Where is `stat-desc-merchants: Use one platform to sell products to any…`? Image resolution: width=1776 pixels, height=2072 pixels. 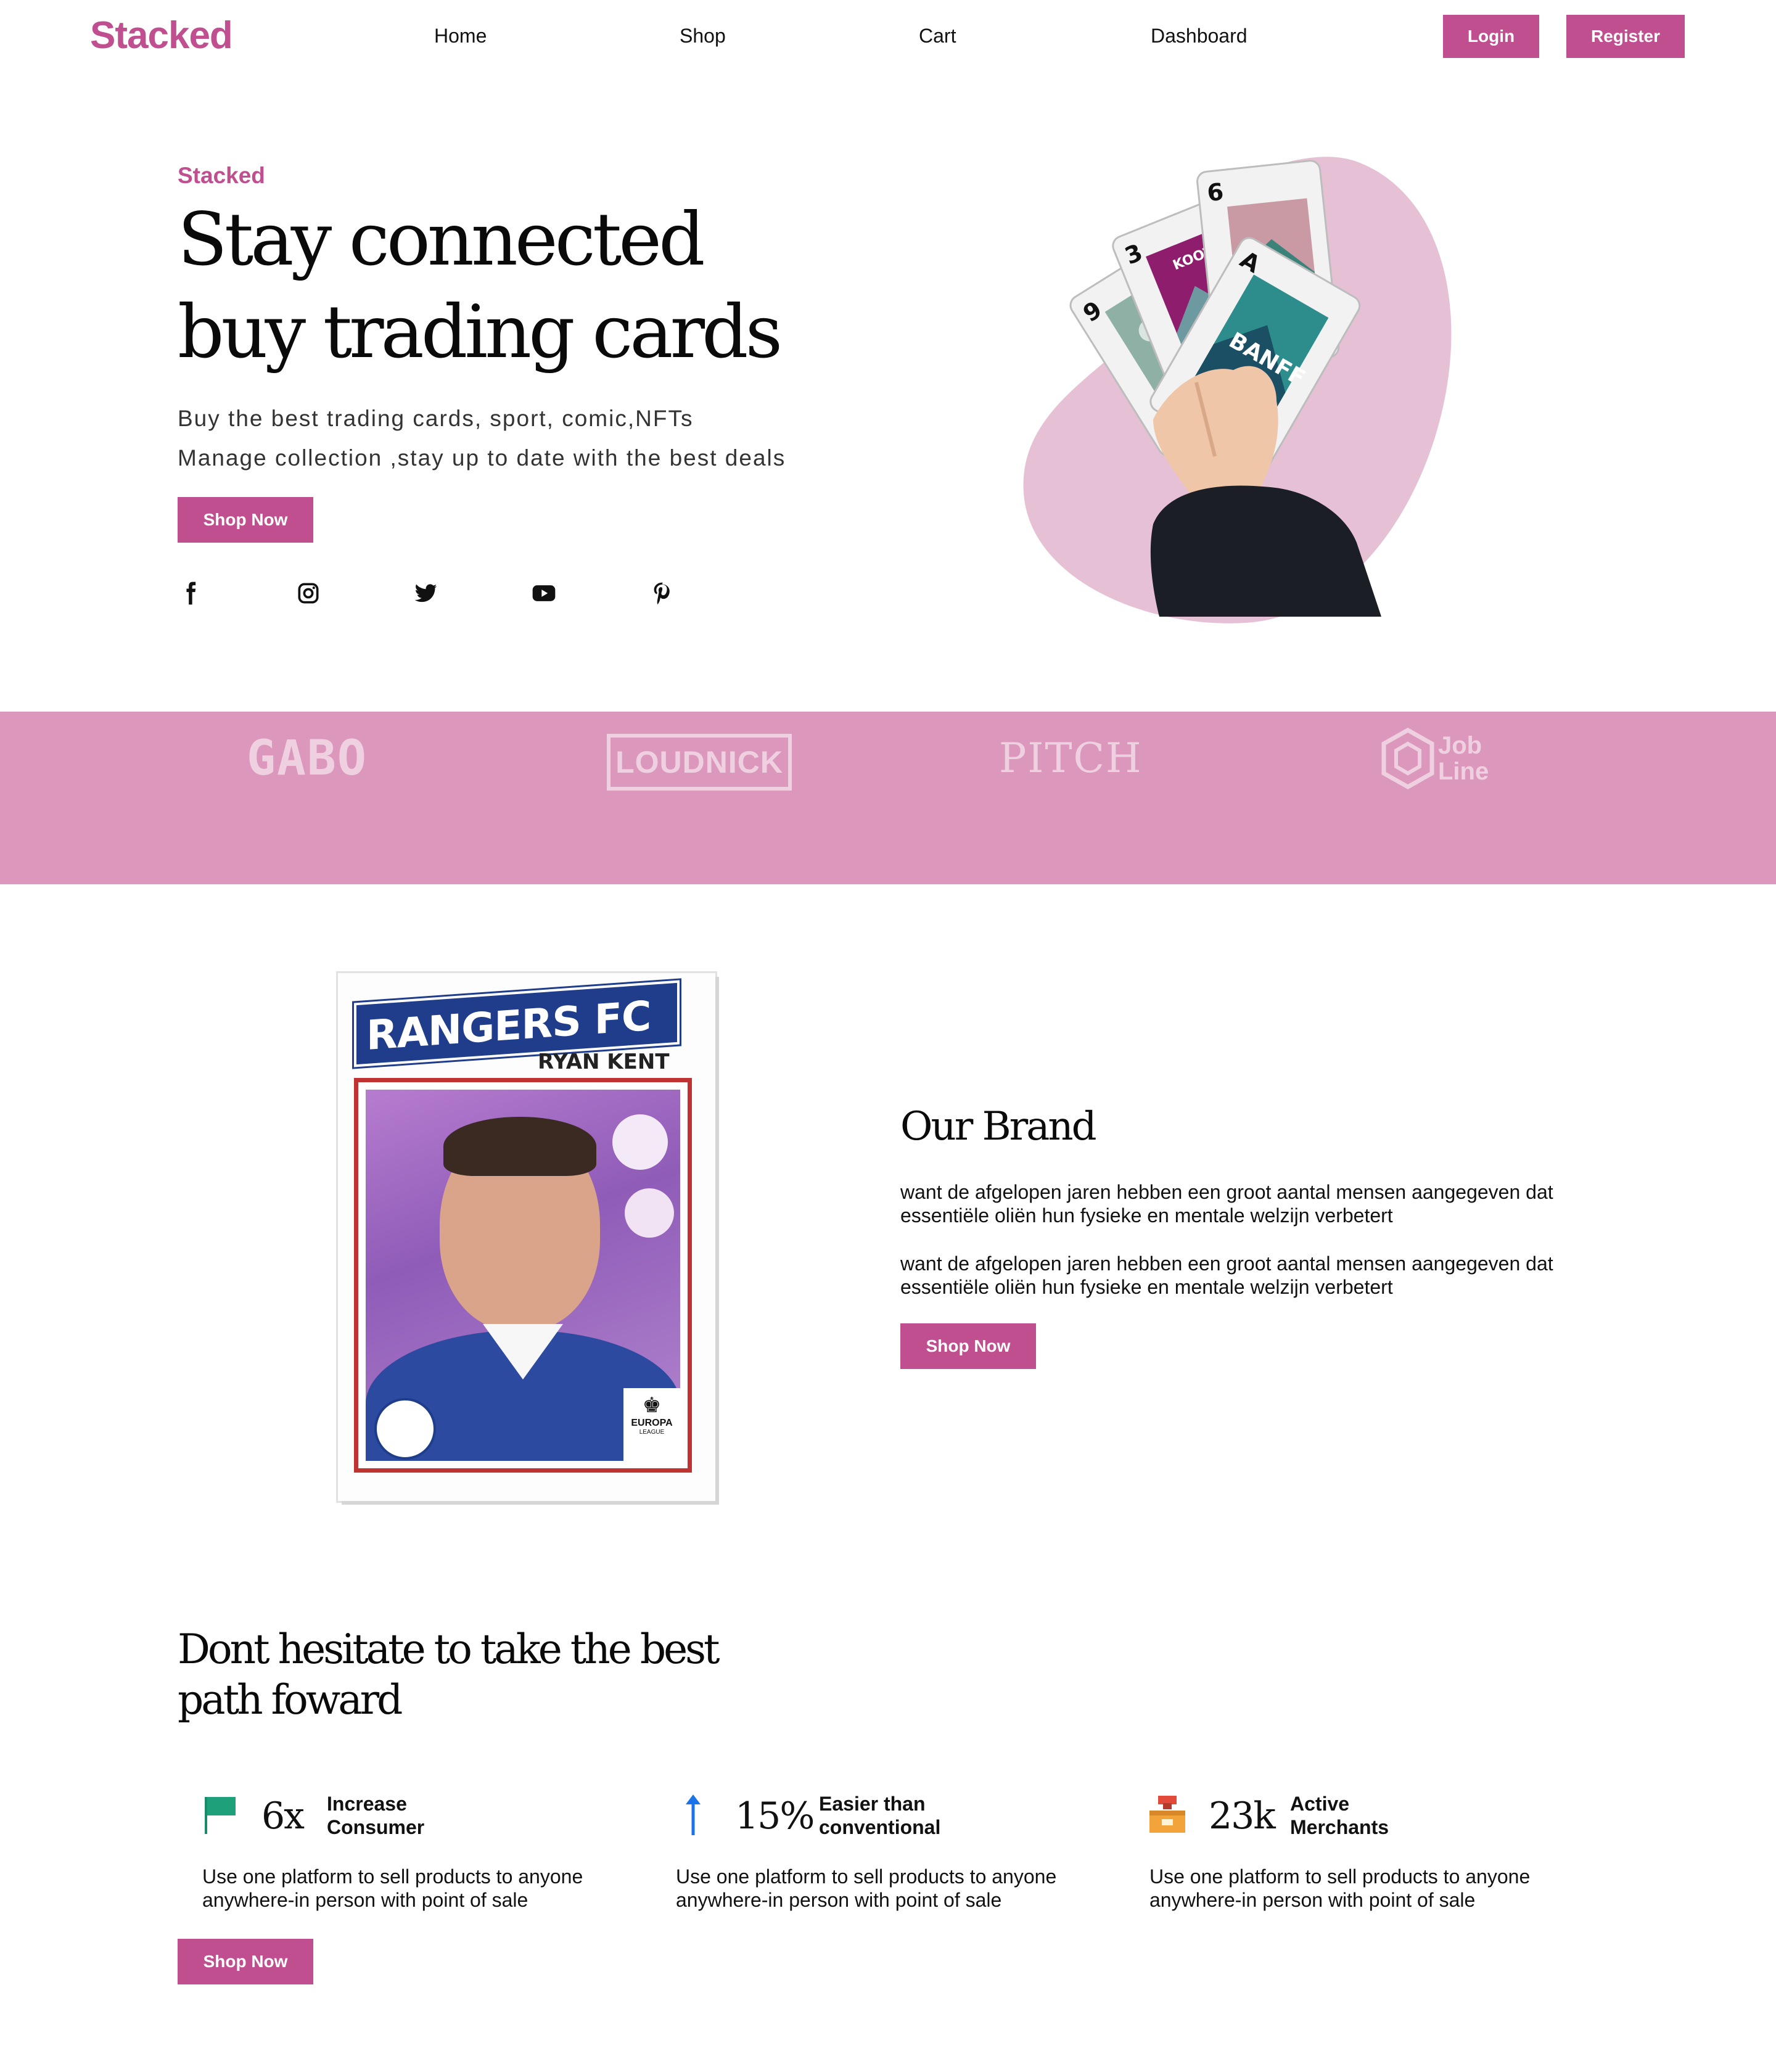
stat-desc-merchants: Use one platform to sell products to any… is located at coordinates (1340, 1888).